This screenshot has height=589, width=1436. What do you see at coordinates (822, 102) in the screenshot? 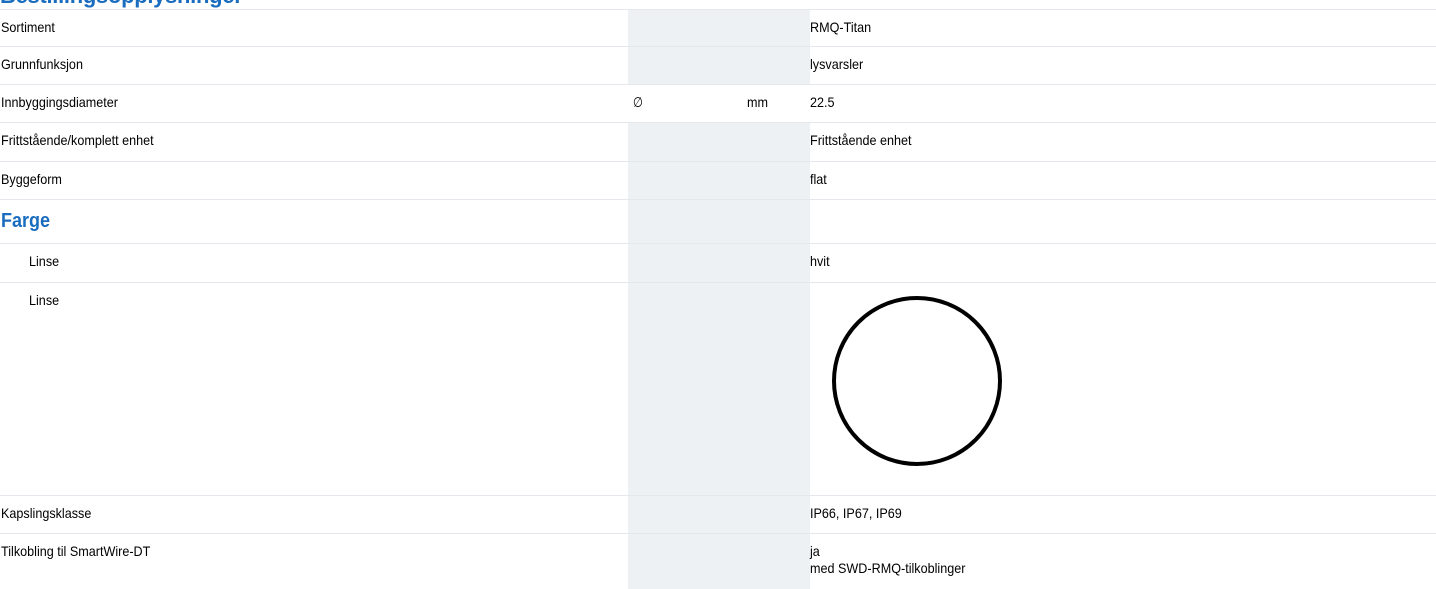
I see `row-value: 22.5` at bounding box center [822, 102].